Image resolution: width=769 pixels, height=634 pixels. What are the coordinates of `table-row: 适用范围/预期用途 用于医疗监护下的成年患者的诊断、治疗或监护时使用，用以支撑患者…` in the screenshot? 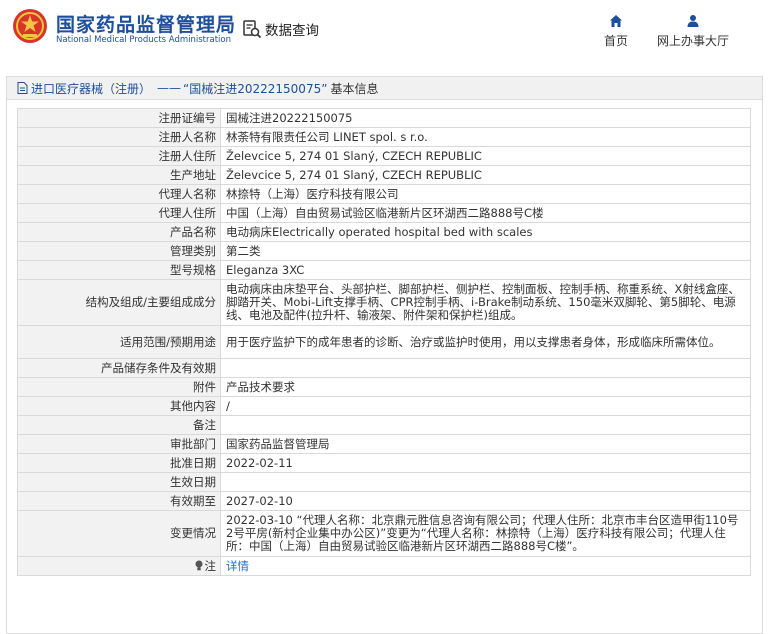 It's located at (384, 342).